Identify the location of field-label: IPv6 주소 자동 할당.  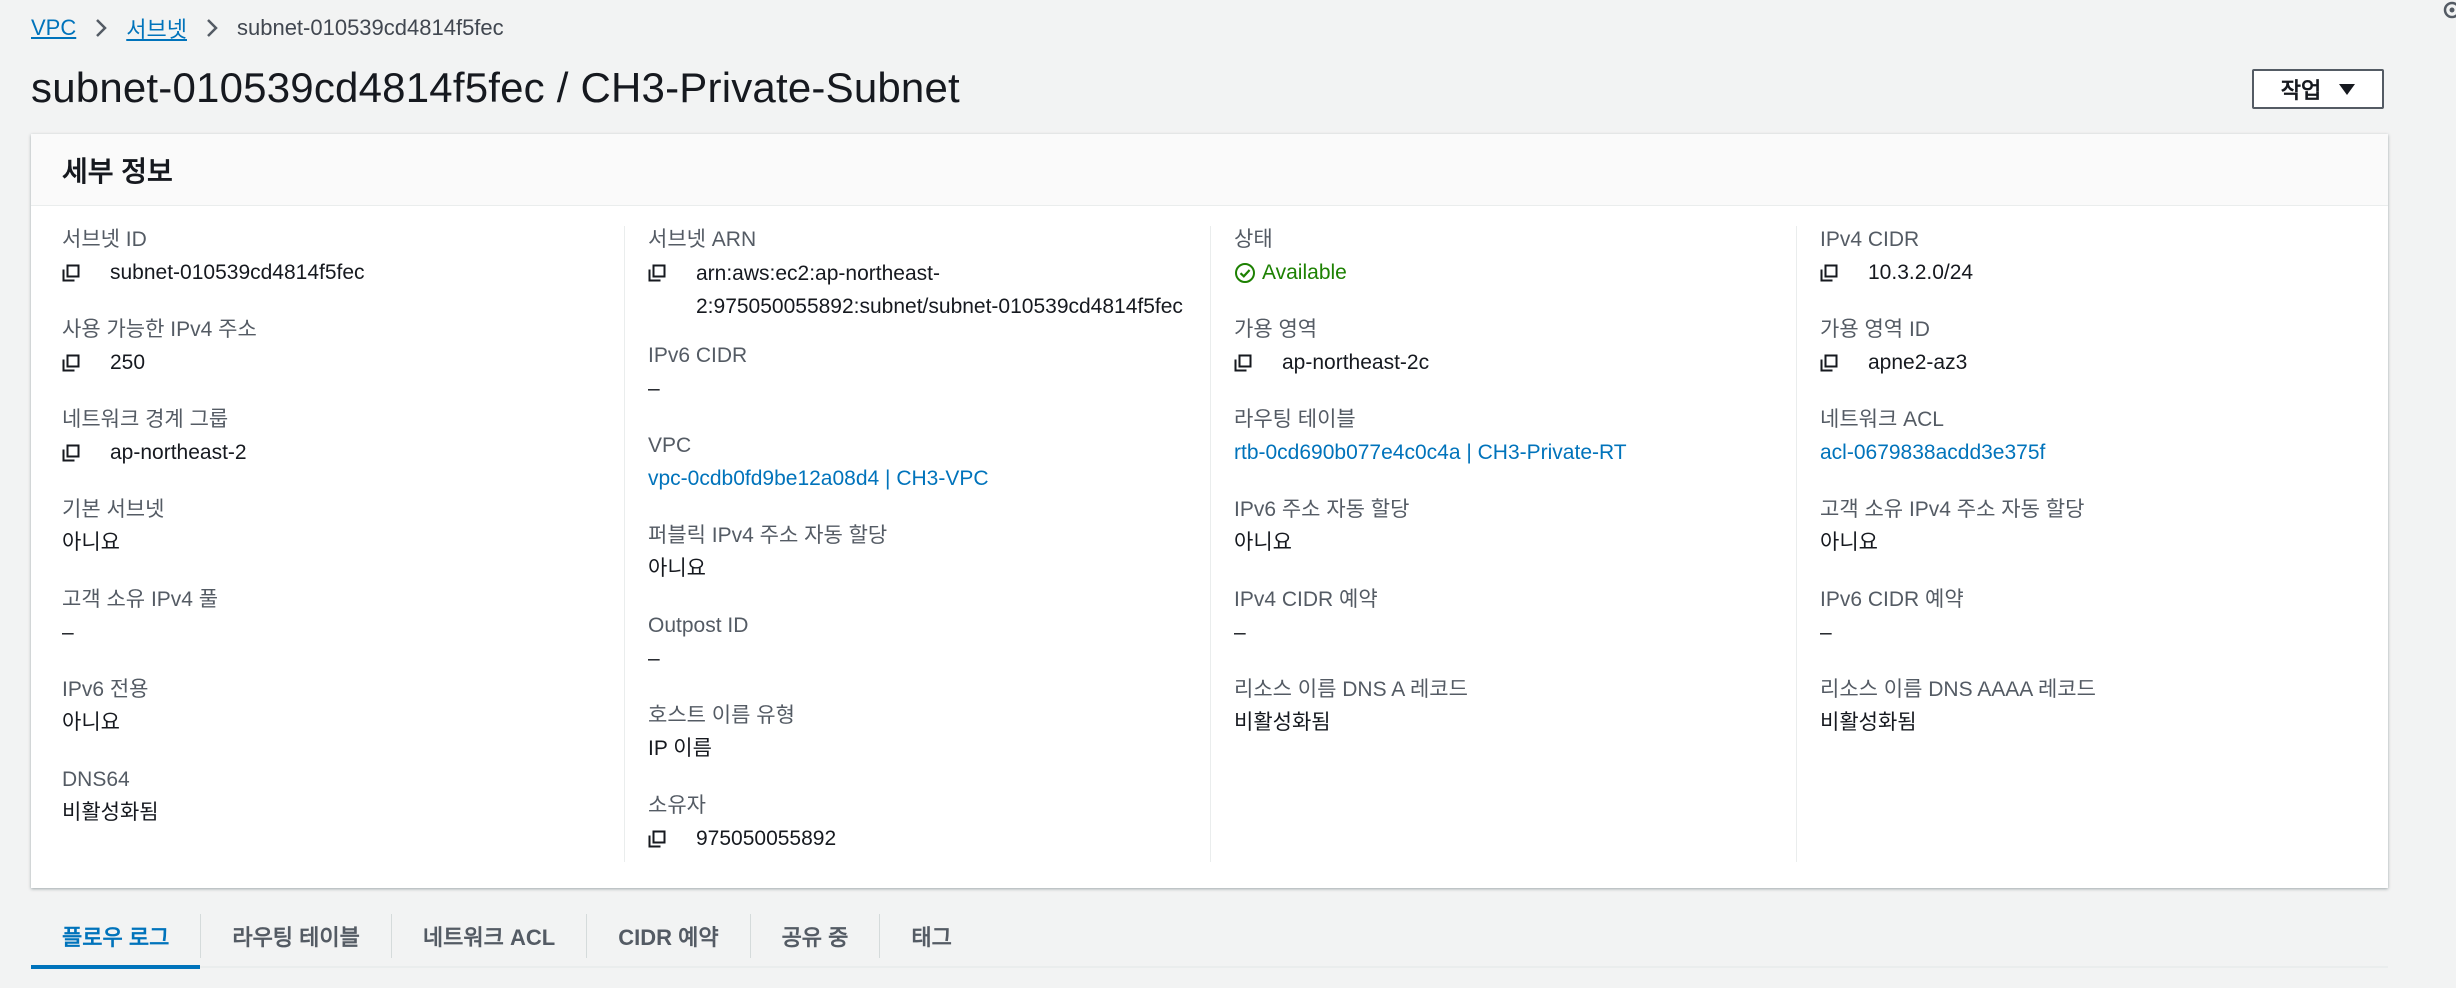
(1322, 509).